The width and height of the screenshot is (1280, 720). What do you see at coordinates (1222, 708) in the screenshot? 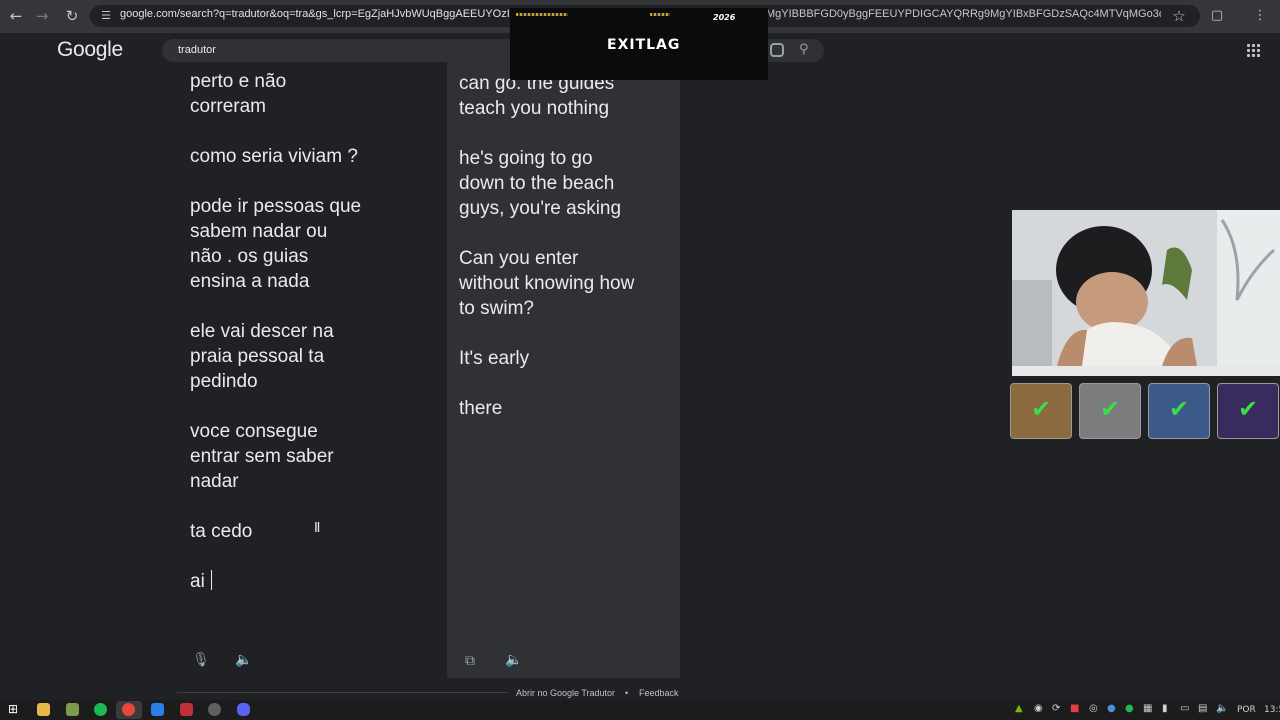
I see `volume-icon: 🔈` at bounding box center [1222, 708].